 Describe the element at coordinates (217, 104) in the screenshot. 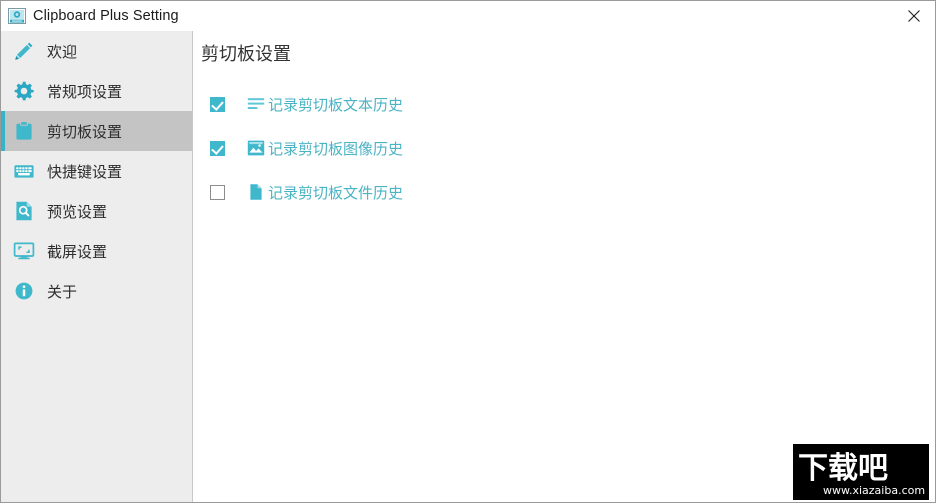

I see `checkbox-text-history` at that location.